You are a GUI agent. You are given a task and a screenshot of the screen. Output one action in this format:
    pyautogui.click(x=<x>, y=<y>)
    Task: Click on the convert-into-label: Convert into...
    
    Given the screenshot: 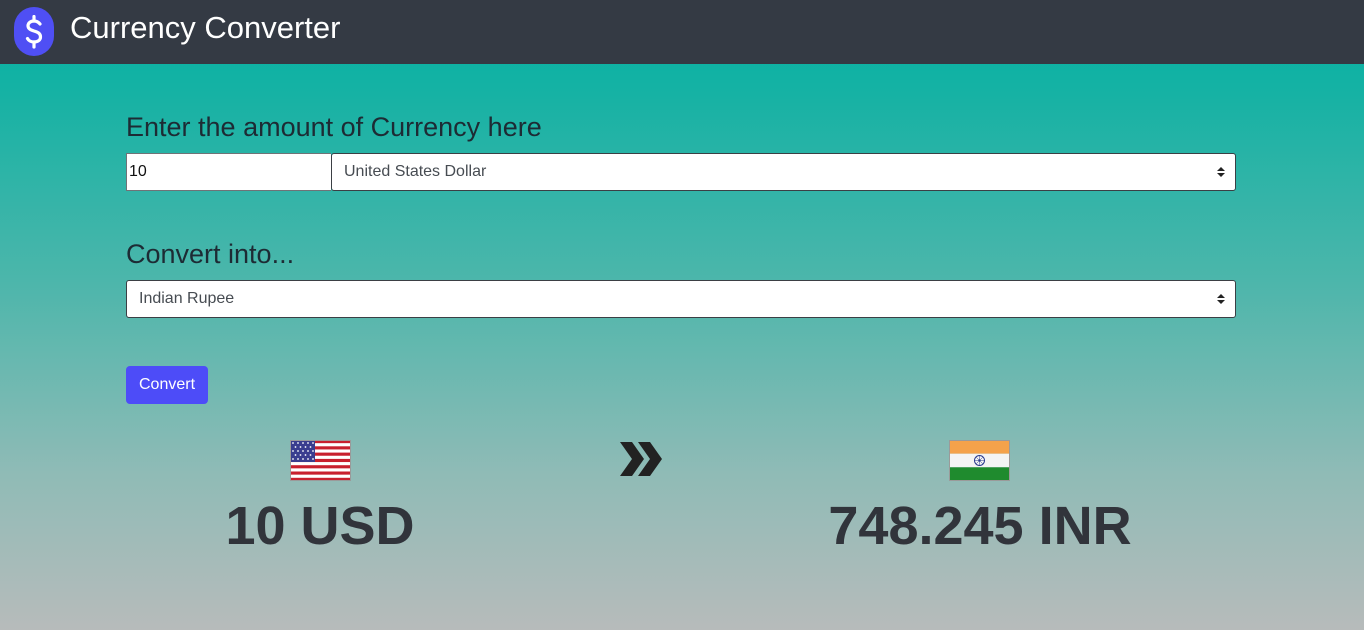 What is the action you would take?
    pyautogui.click(x=210, y=254)
    